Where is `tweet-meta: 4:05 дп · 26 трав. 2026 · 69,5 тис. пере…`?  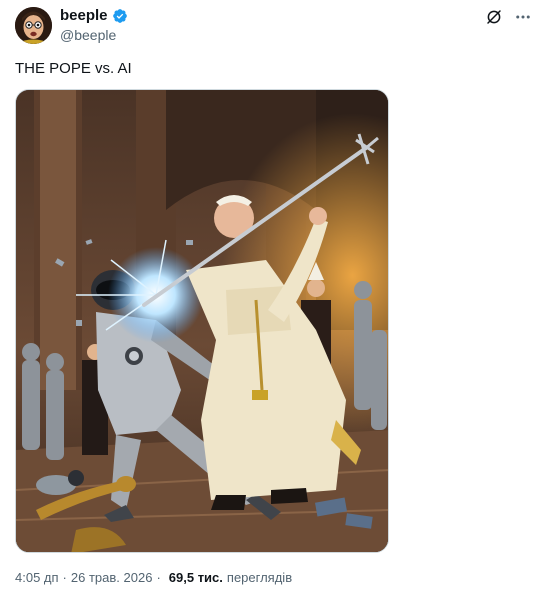 tweet-meta: 4:05 дп · 26 трав. 2026 · 69,5 тис. пере… is located at coordinates (153, 578).